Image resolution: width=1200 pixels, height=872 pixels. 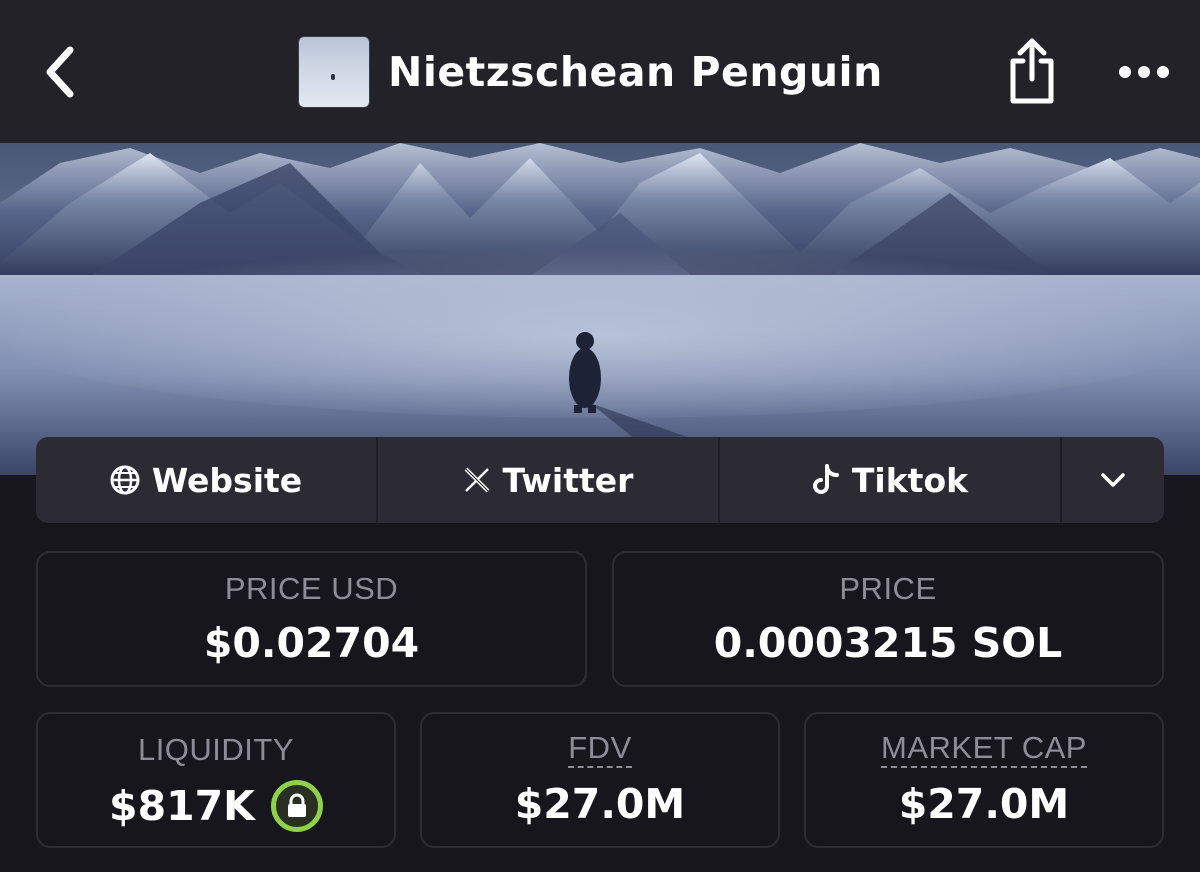 I want to click on price-sol-card: PRICE 0.0003215 SOL, so click(x=888, y=619).